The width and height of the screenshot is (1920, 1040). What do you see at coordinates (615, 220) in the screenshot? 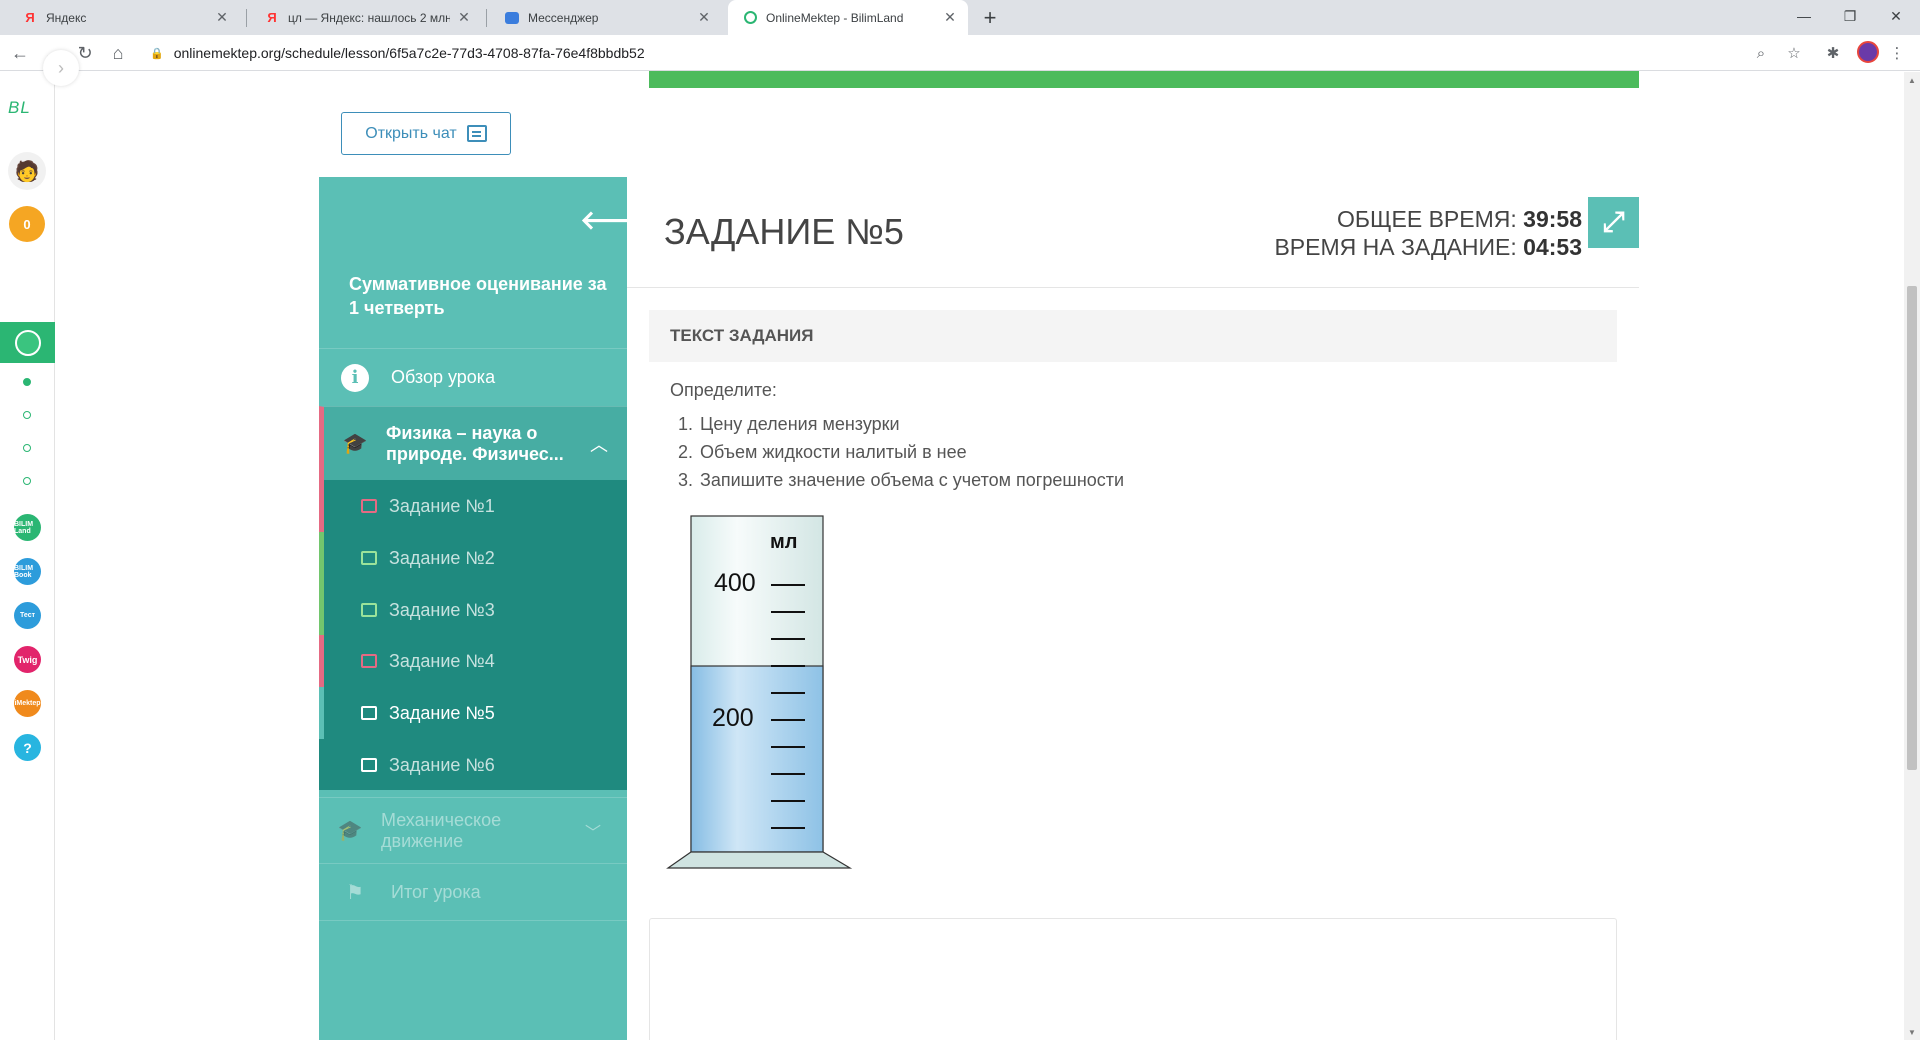
I see `back-arrow-icon: 🡐` at bounding box center [615, 220].